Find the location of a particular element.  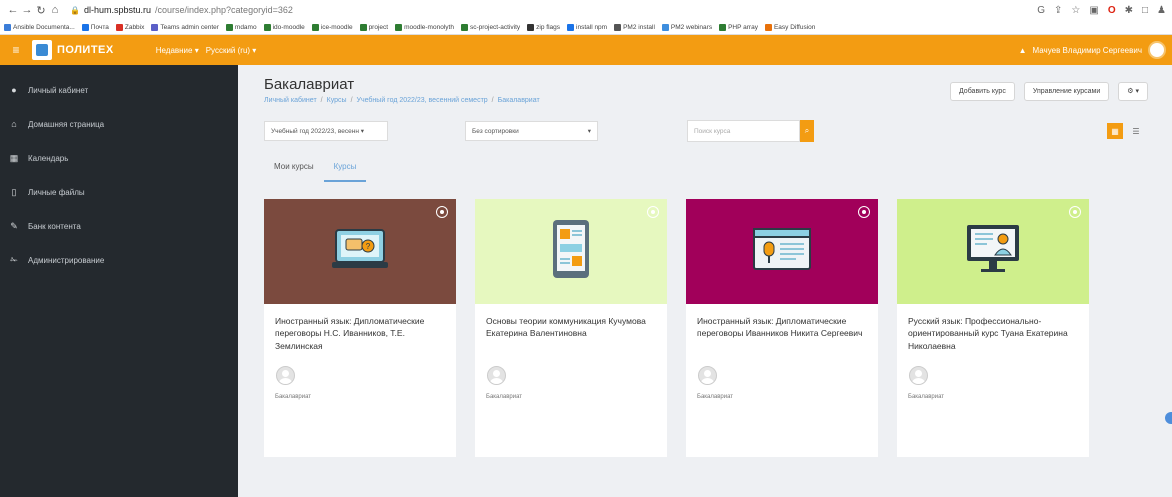

course-illustration-icon is located at coordinates (993, 251).